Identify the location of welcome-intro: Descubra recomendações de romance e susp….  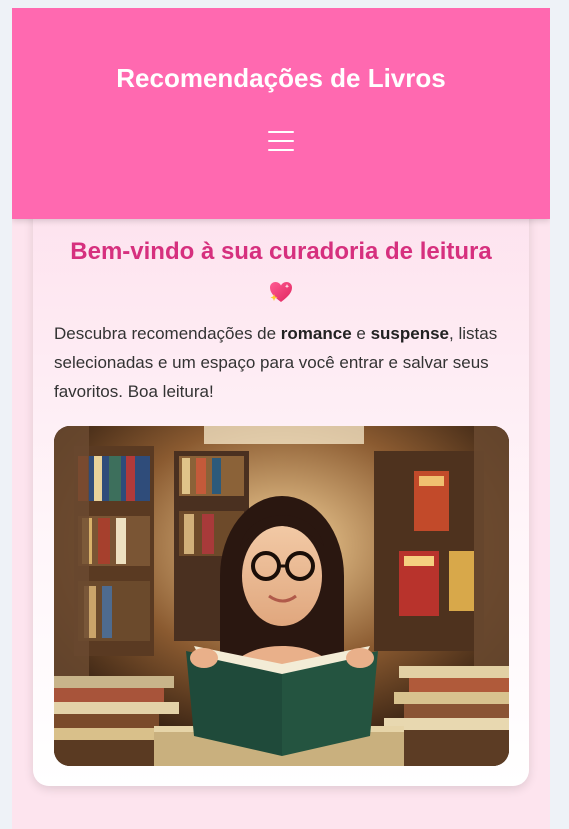
(284, 362).